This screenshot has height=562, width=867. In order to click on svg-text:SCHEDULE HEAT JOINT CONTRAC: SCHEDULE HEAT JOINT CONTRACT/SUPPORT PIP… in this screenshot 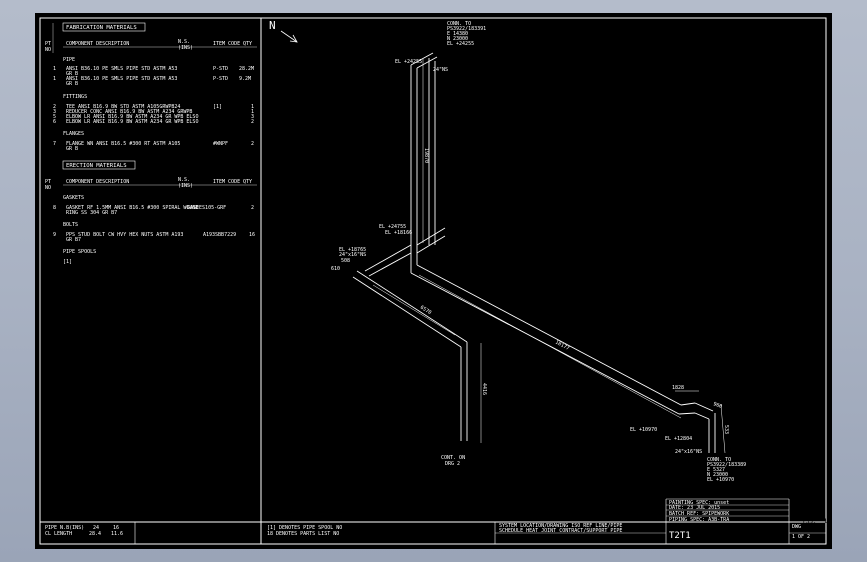, I will do `click(560, 531)`.